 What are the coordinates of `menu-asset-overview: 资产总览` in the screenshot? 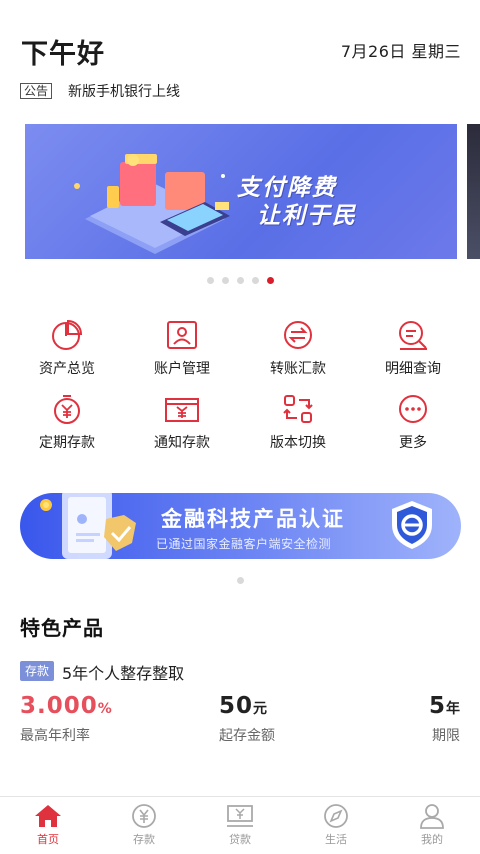 It's located at (67, 353).